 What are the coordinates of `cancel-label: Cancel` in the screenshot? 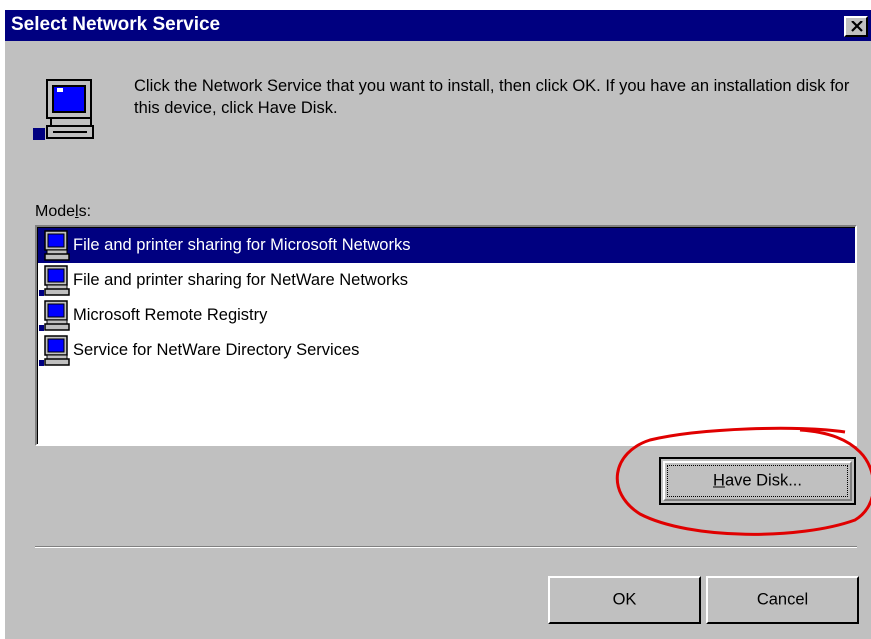 It's located at (782, 599).